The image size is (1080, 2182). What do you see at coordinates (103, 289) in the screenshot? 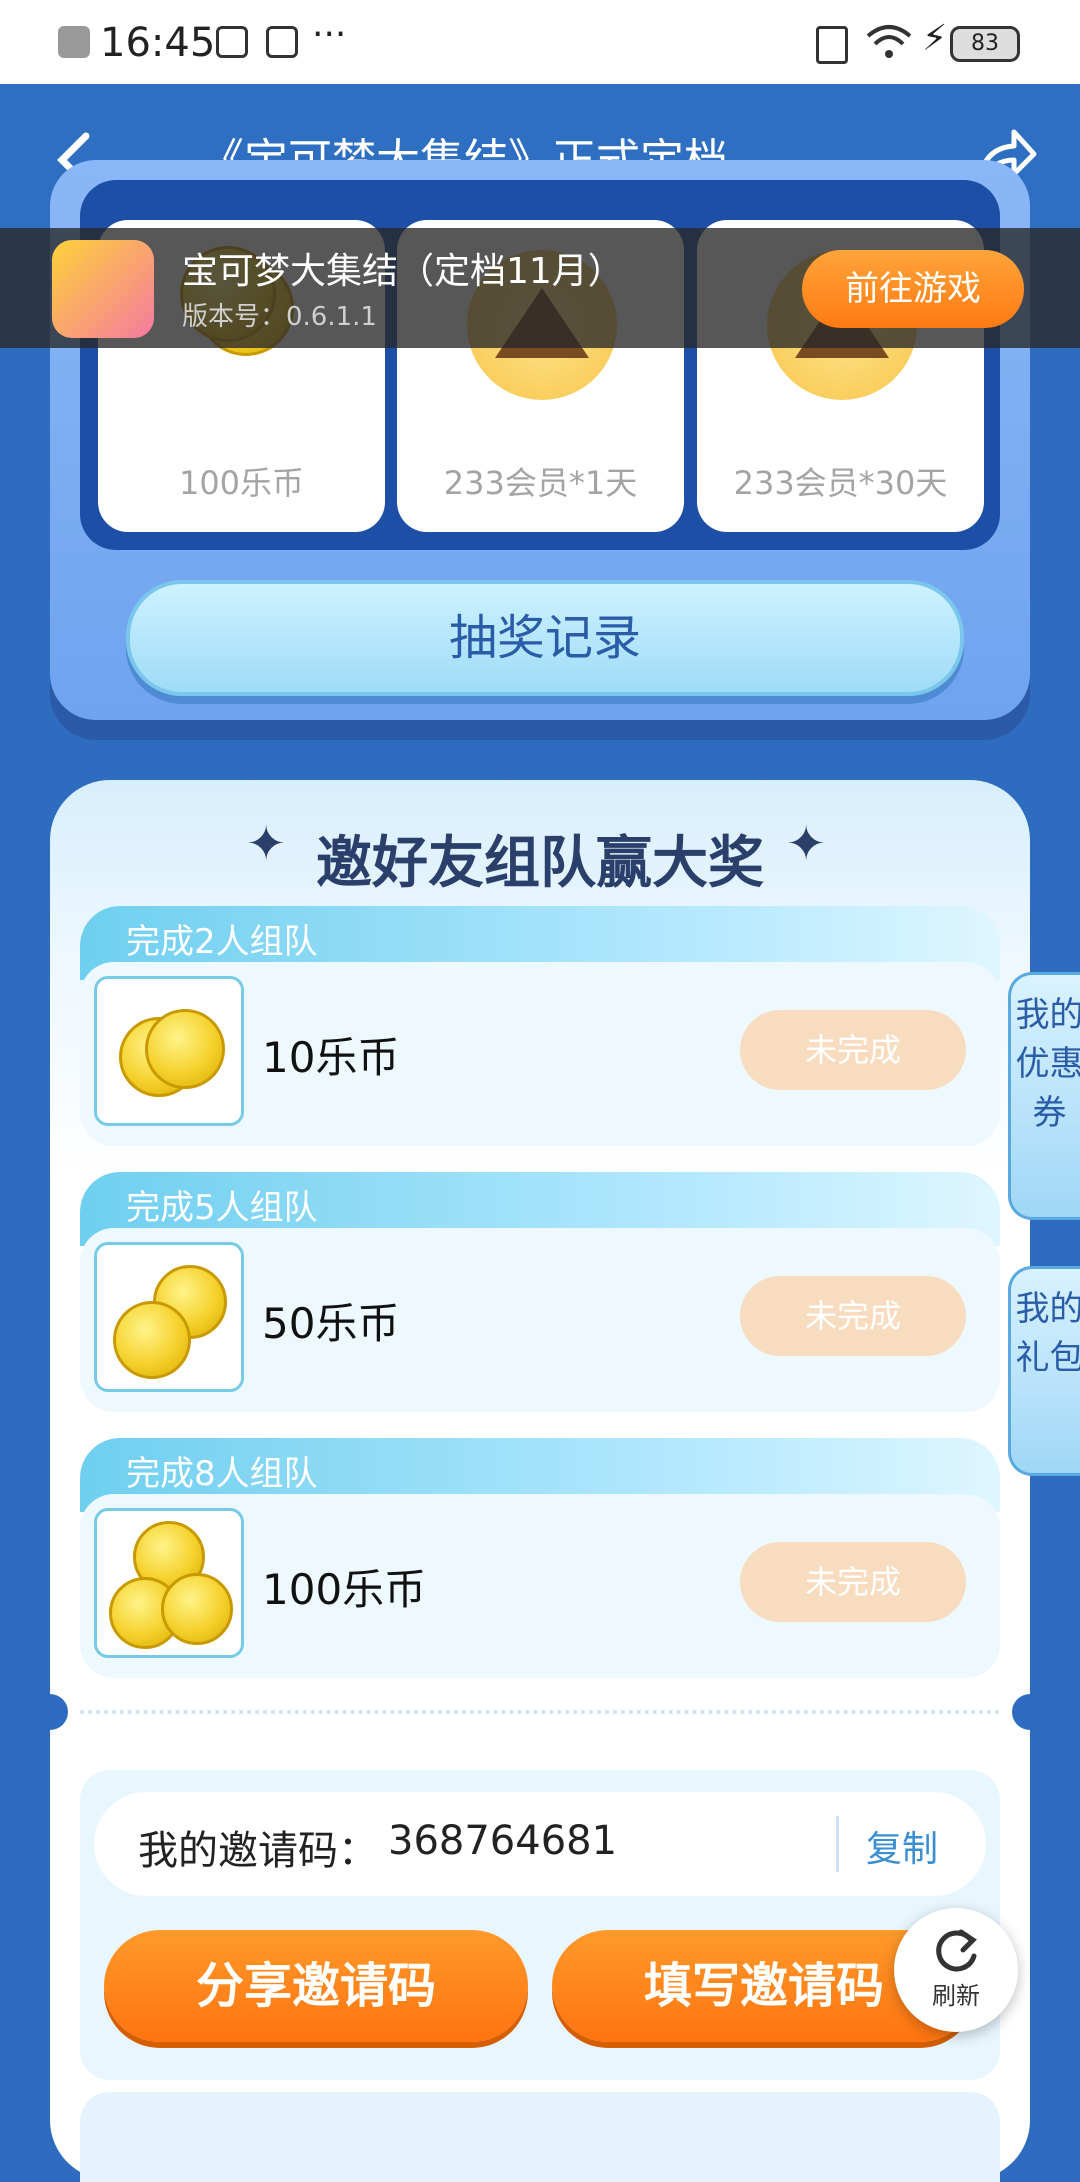
I see `game-logo` at bounding box center [103, 289].